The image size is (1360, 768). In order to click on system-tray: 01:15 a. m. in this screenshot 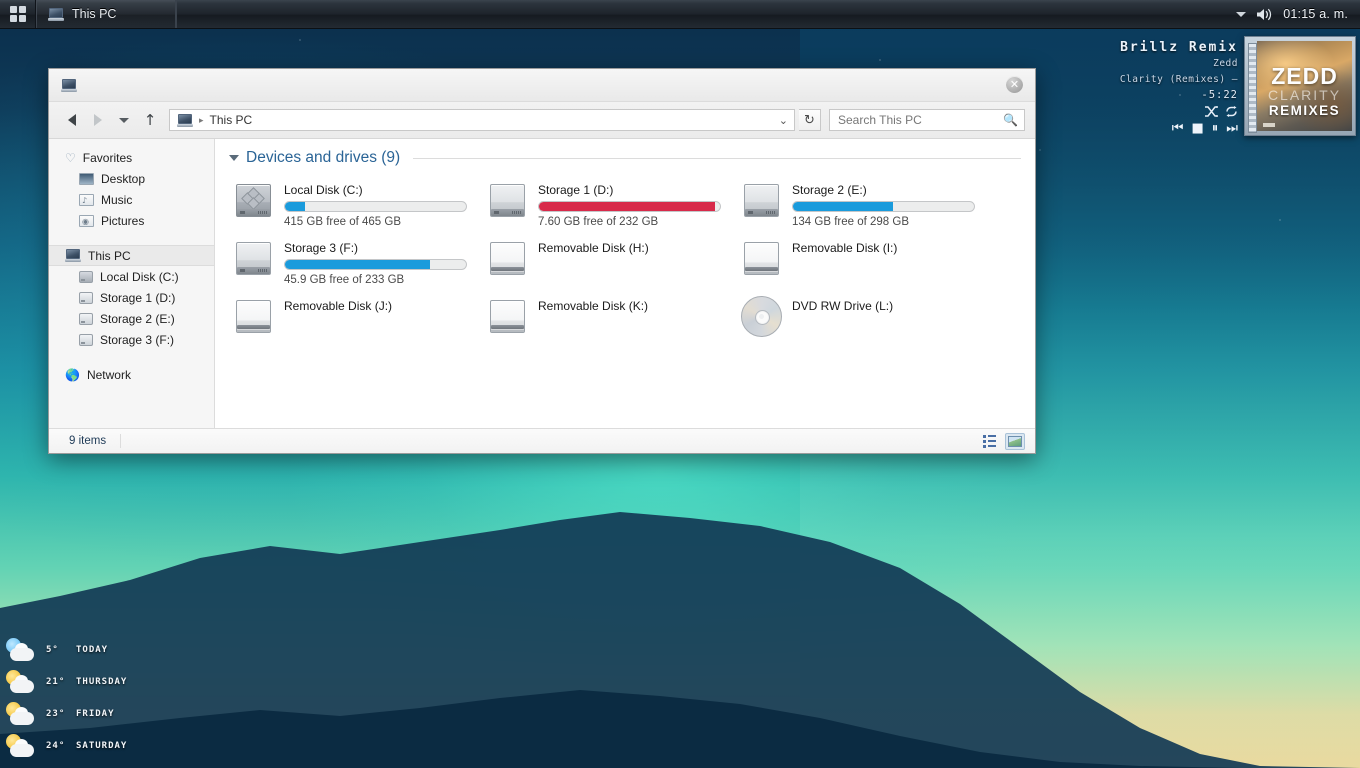, I will do `click(1298, 14)`.